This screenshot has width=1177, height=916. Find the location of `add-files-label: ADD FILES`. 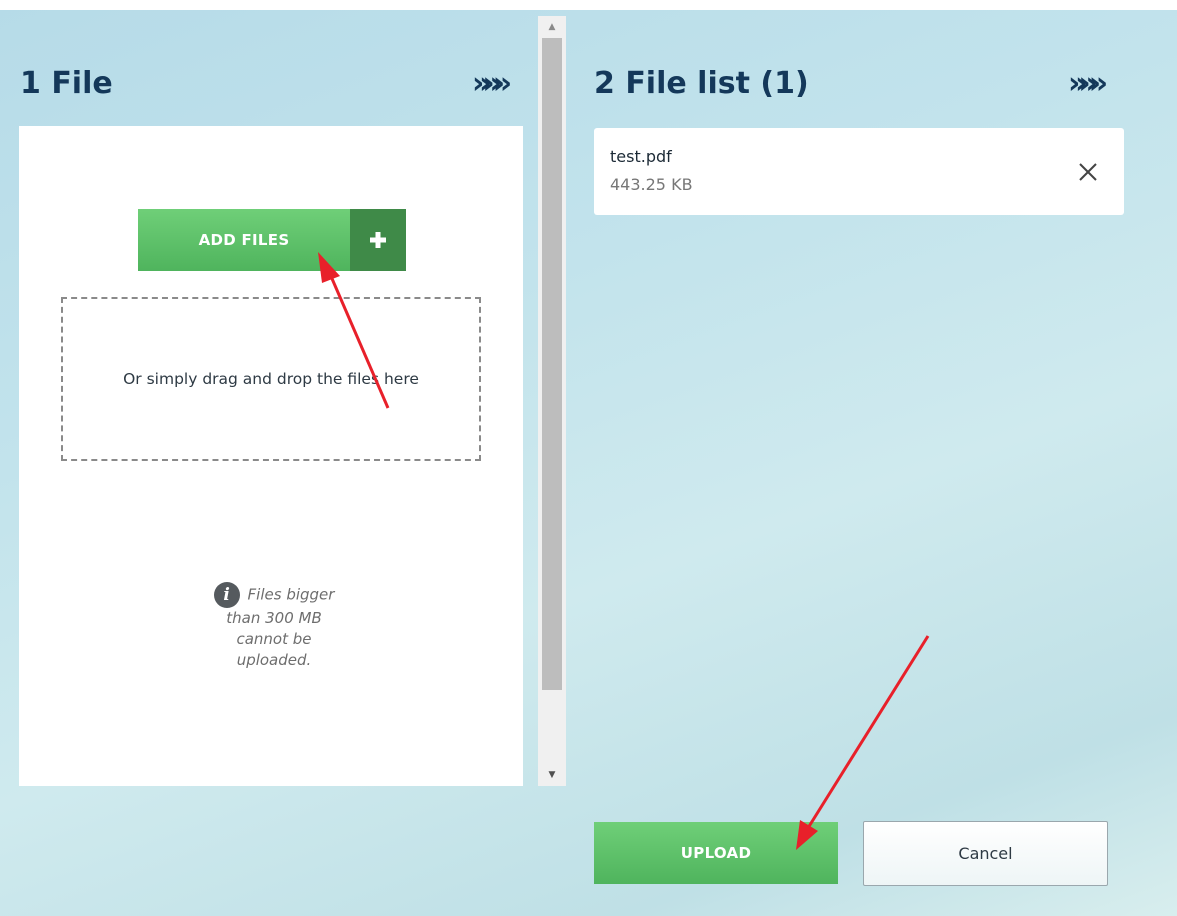

add-files-label: ADD FILES is located at coordinates (244, 240).